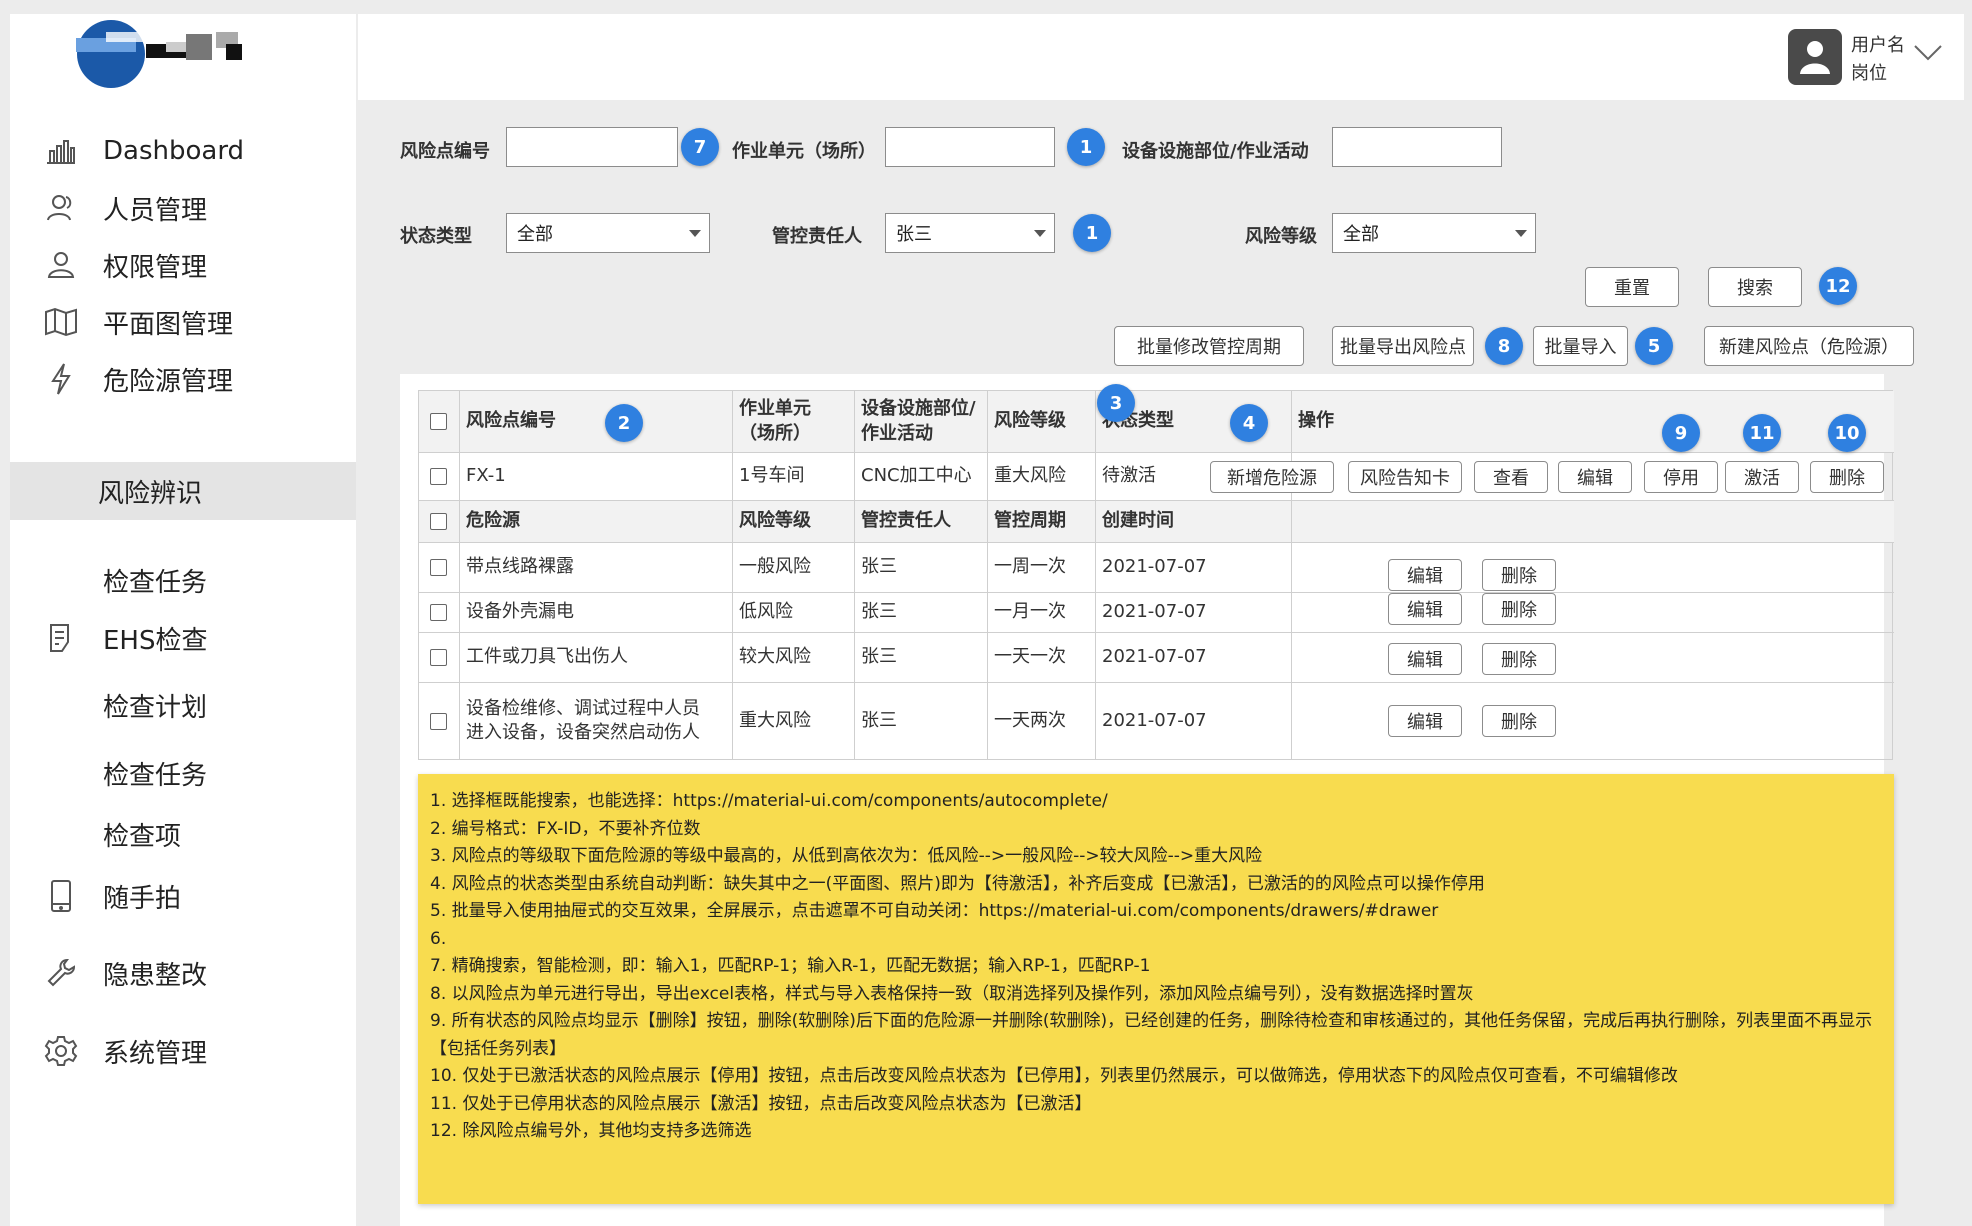 This screenshot has height=1226, width=1972. What do you see at coordinates (921, 567) in the screenshot?
I see `hazard-owner: 张三` at bounding box center [921, 567].